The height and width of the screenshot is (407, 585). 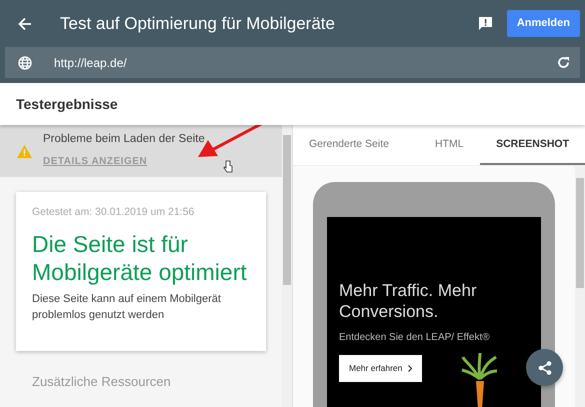 What do you see at coordinates (24, 151) in the screenshot?
I see `warning-icon` at bounding box center [24, 151].